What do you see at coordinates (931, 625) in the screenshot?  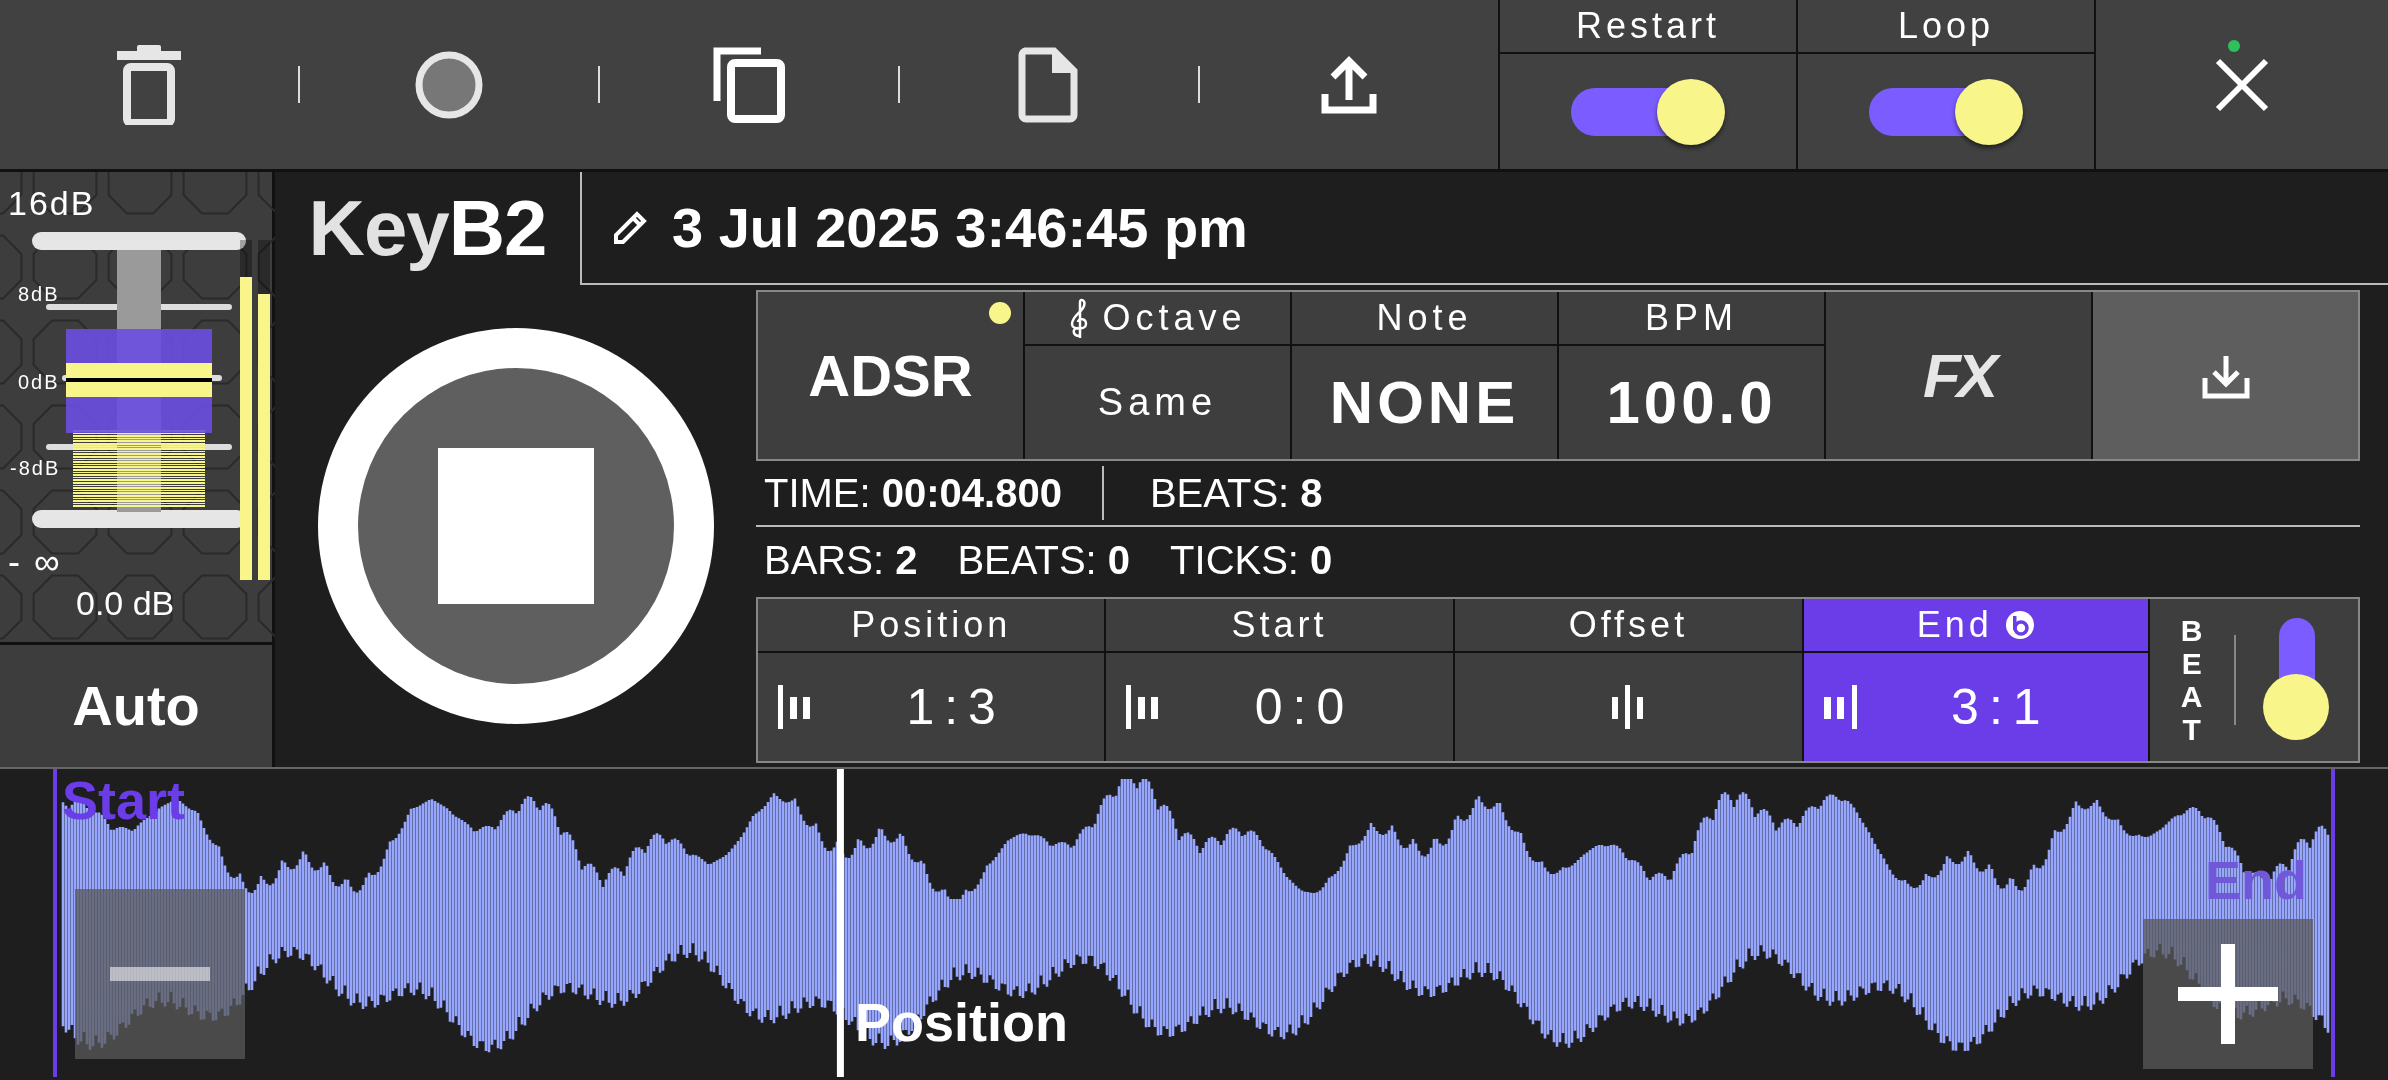 I see `marker-tab: Position` at bounding box center [931, 625].